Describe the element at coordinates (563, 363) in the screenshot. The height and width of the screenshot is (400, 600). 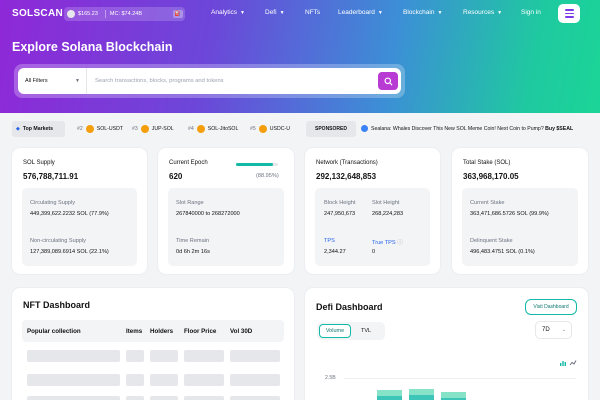
I see `bar-chart-icon` at that location.